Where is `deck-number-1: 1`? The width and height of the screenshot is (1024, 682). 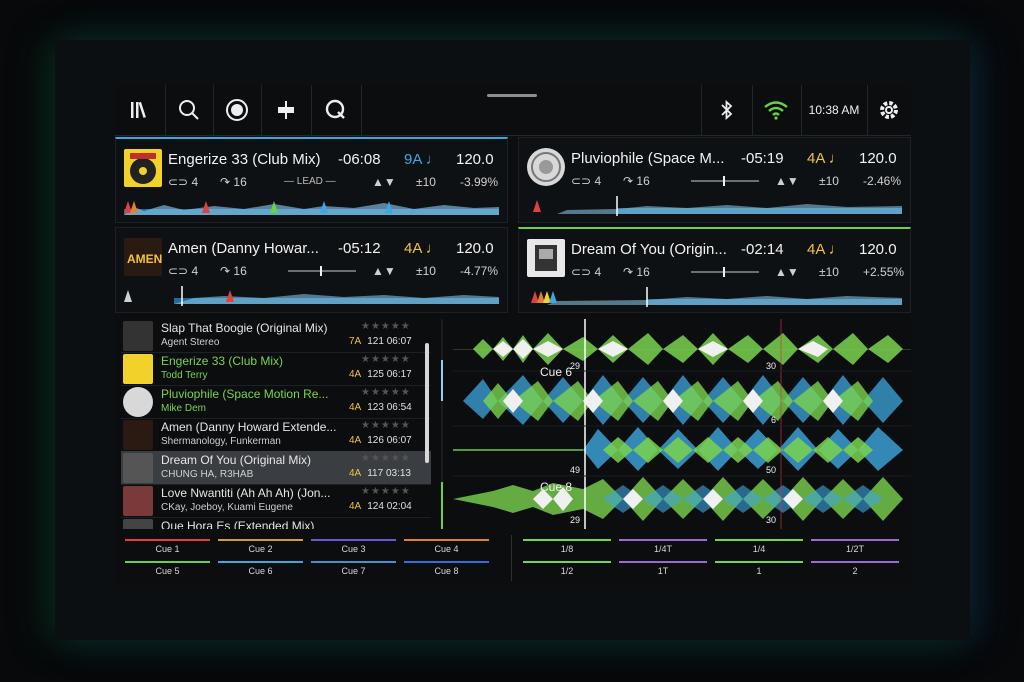 deck-number-1: 1 is located at coordinates (442, 380).